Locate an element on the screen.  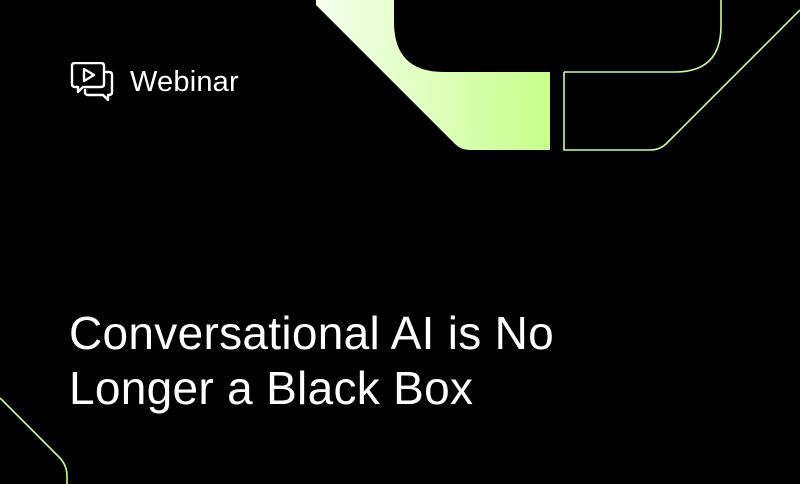
outline-parallelogram-shape is located at coordinates (681, 80).